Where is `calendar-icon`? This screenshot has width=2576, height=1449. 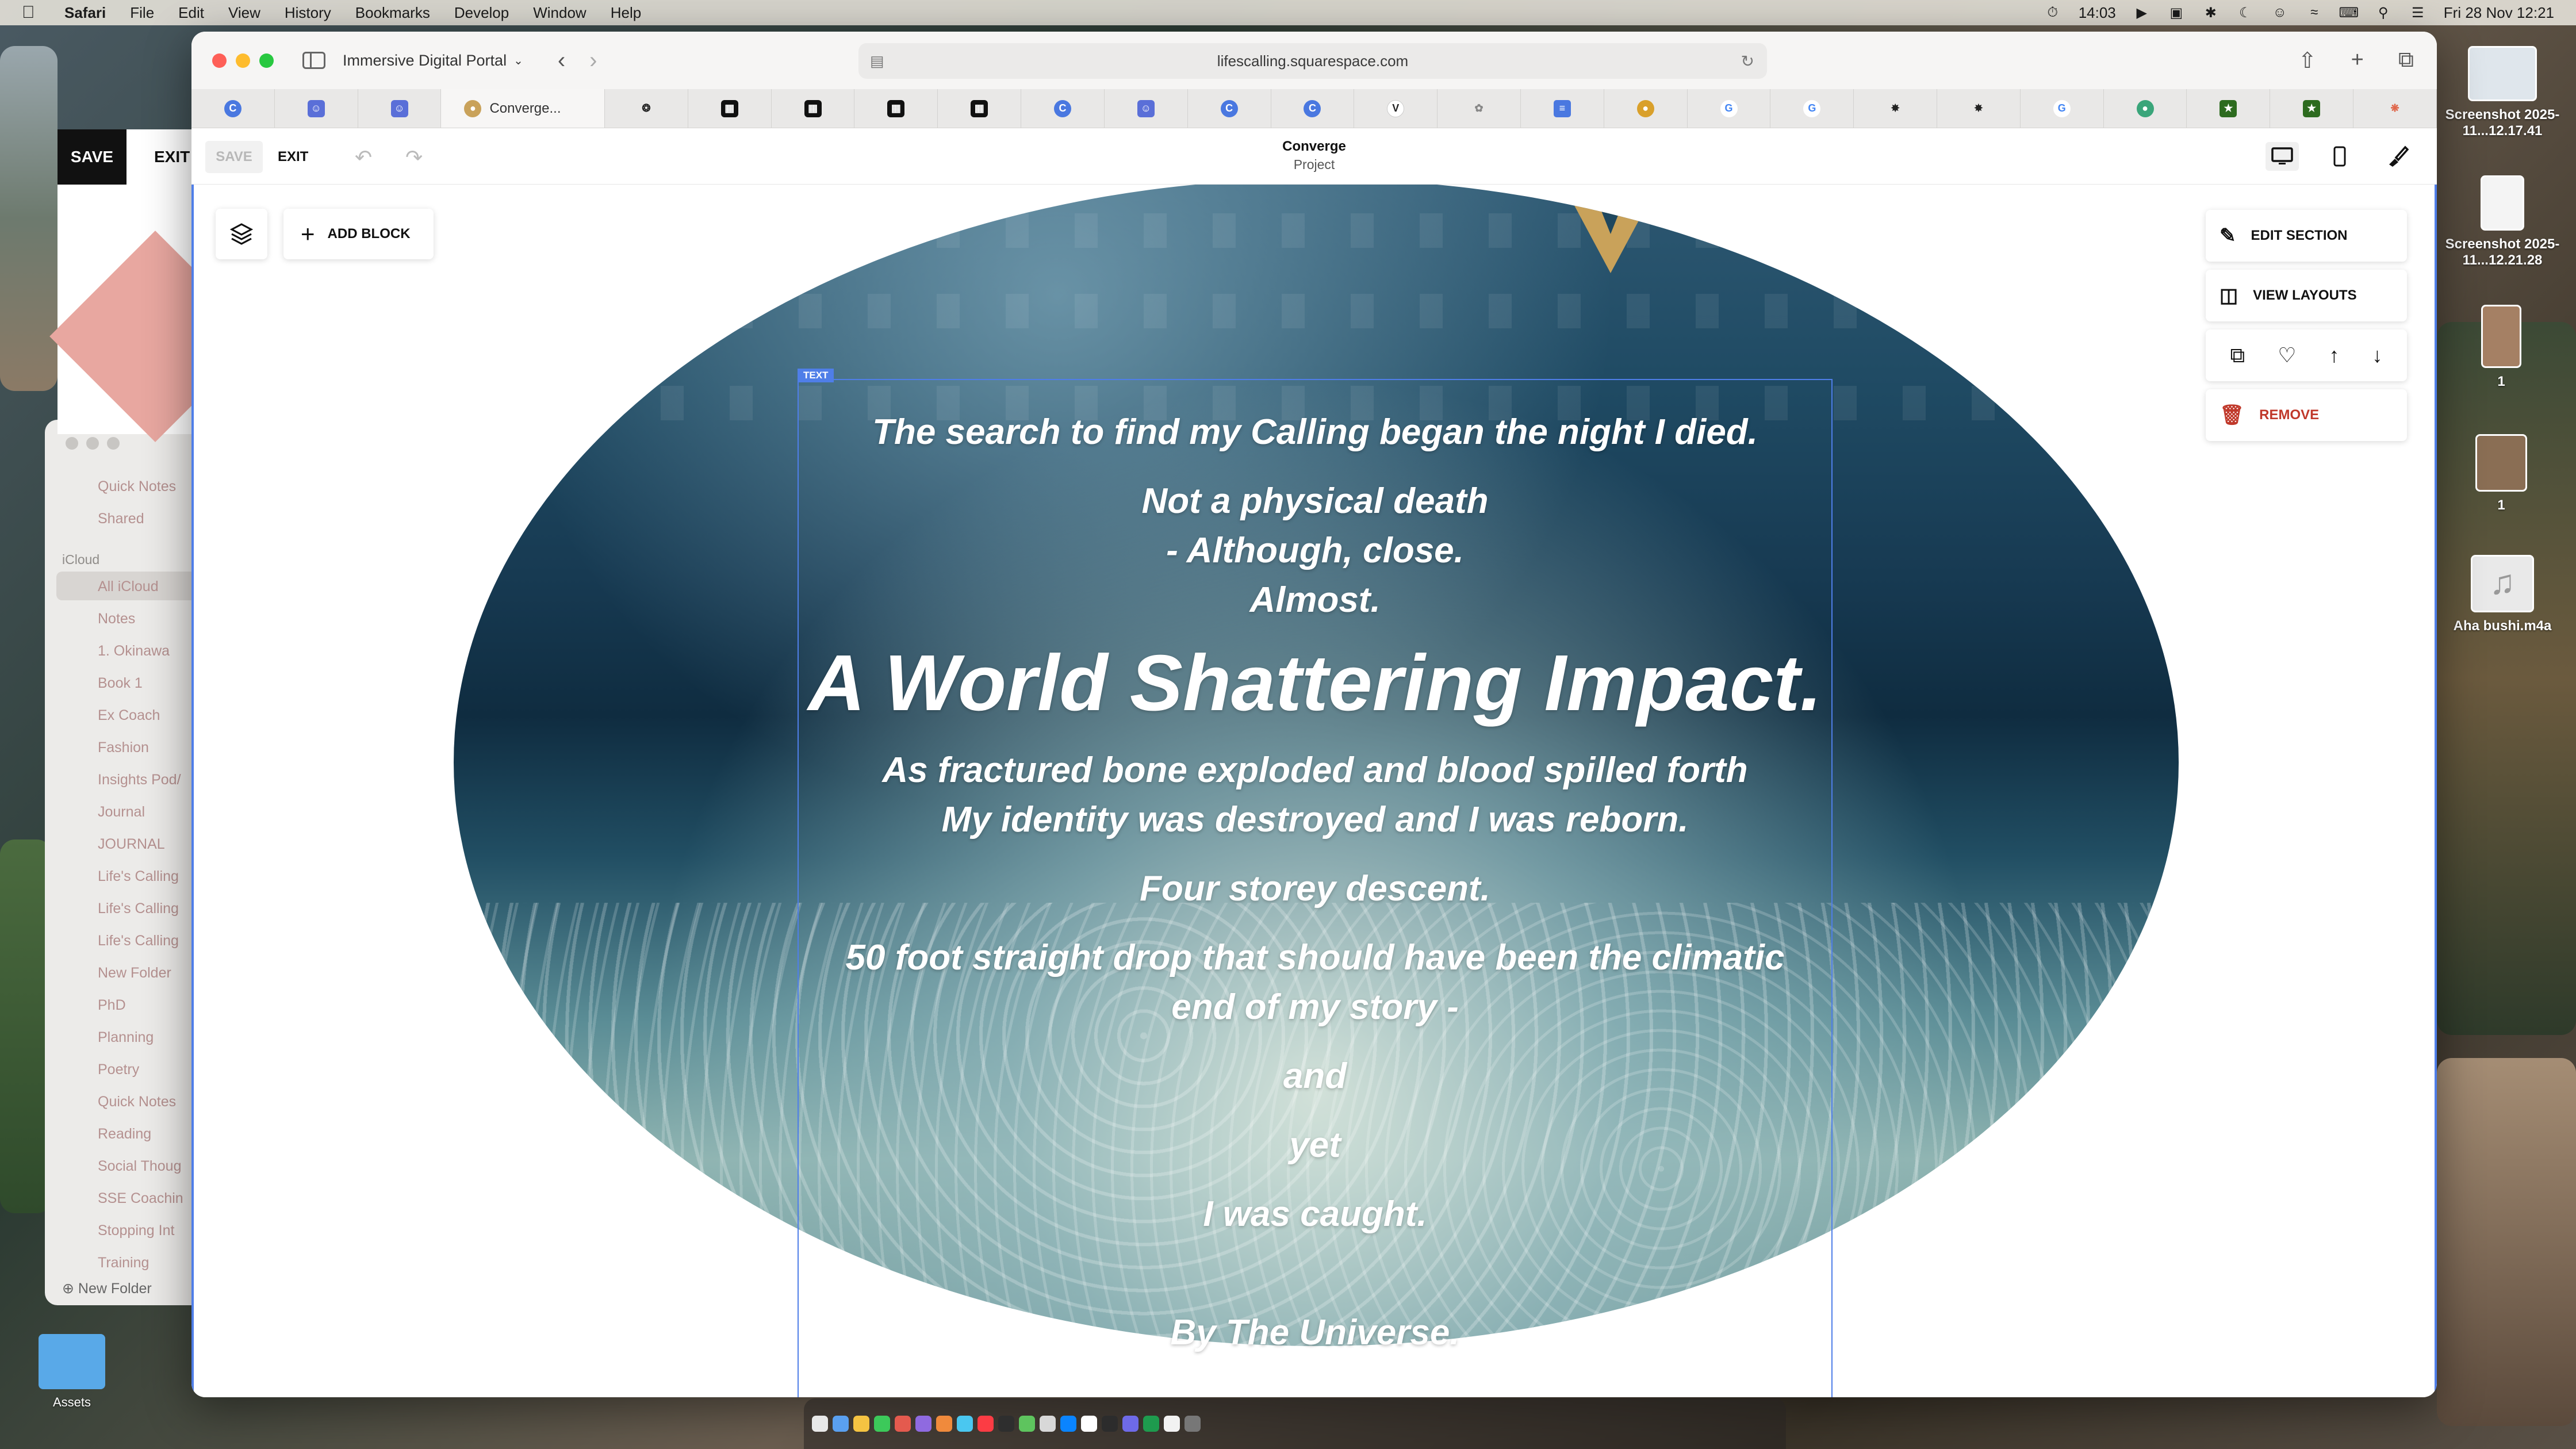 calendar-icon is located at coordinates (903, 1424).